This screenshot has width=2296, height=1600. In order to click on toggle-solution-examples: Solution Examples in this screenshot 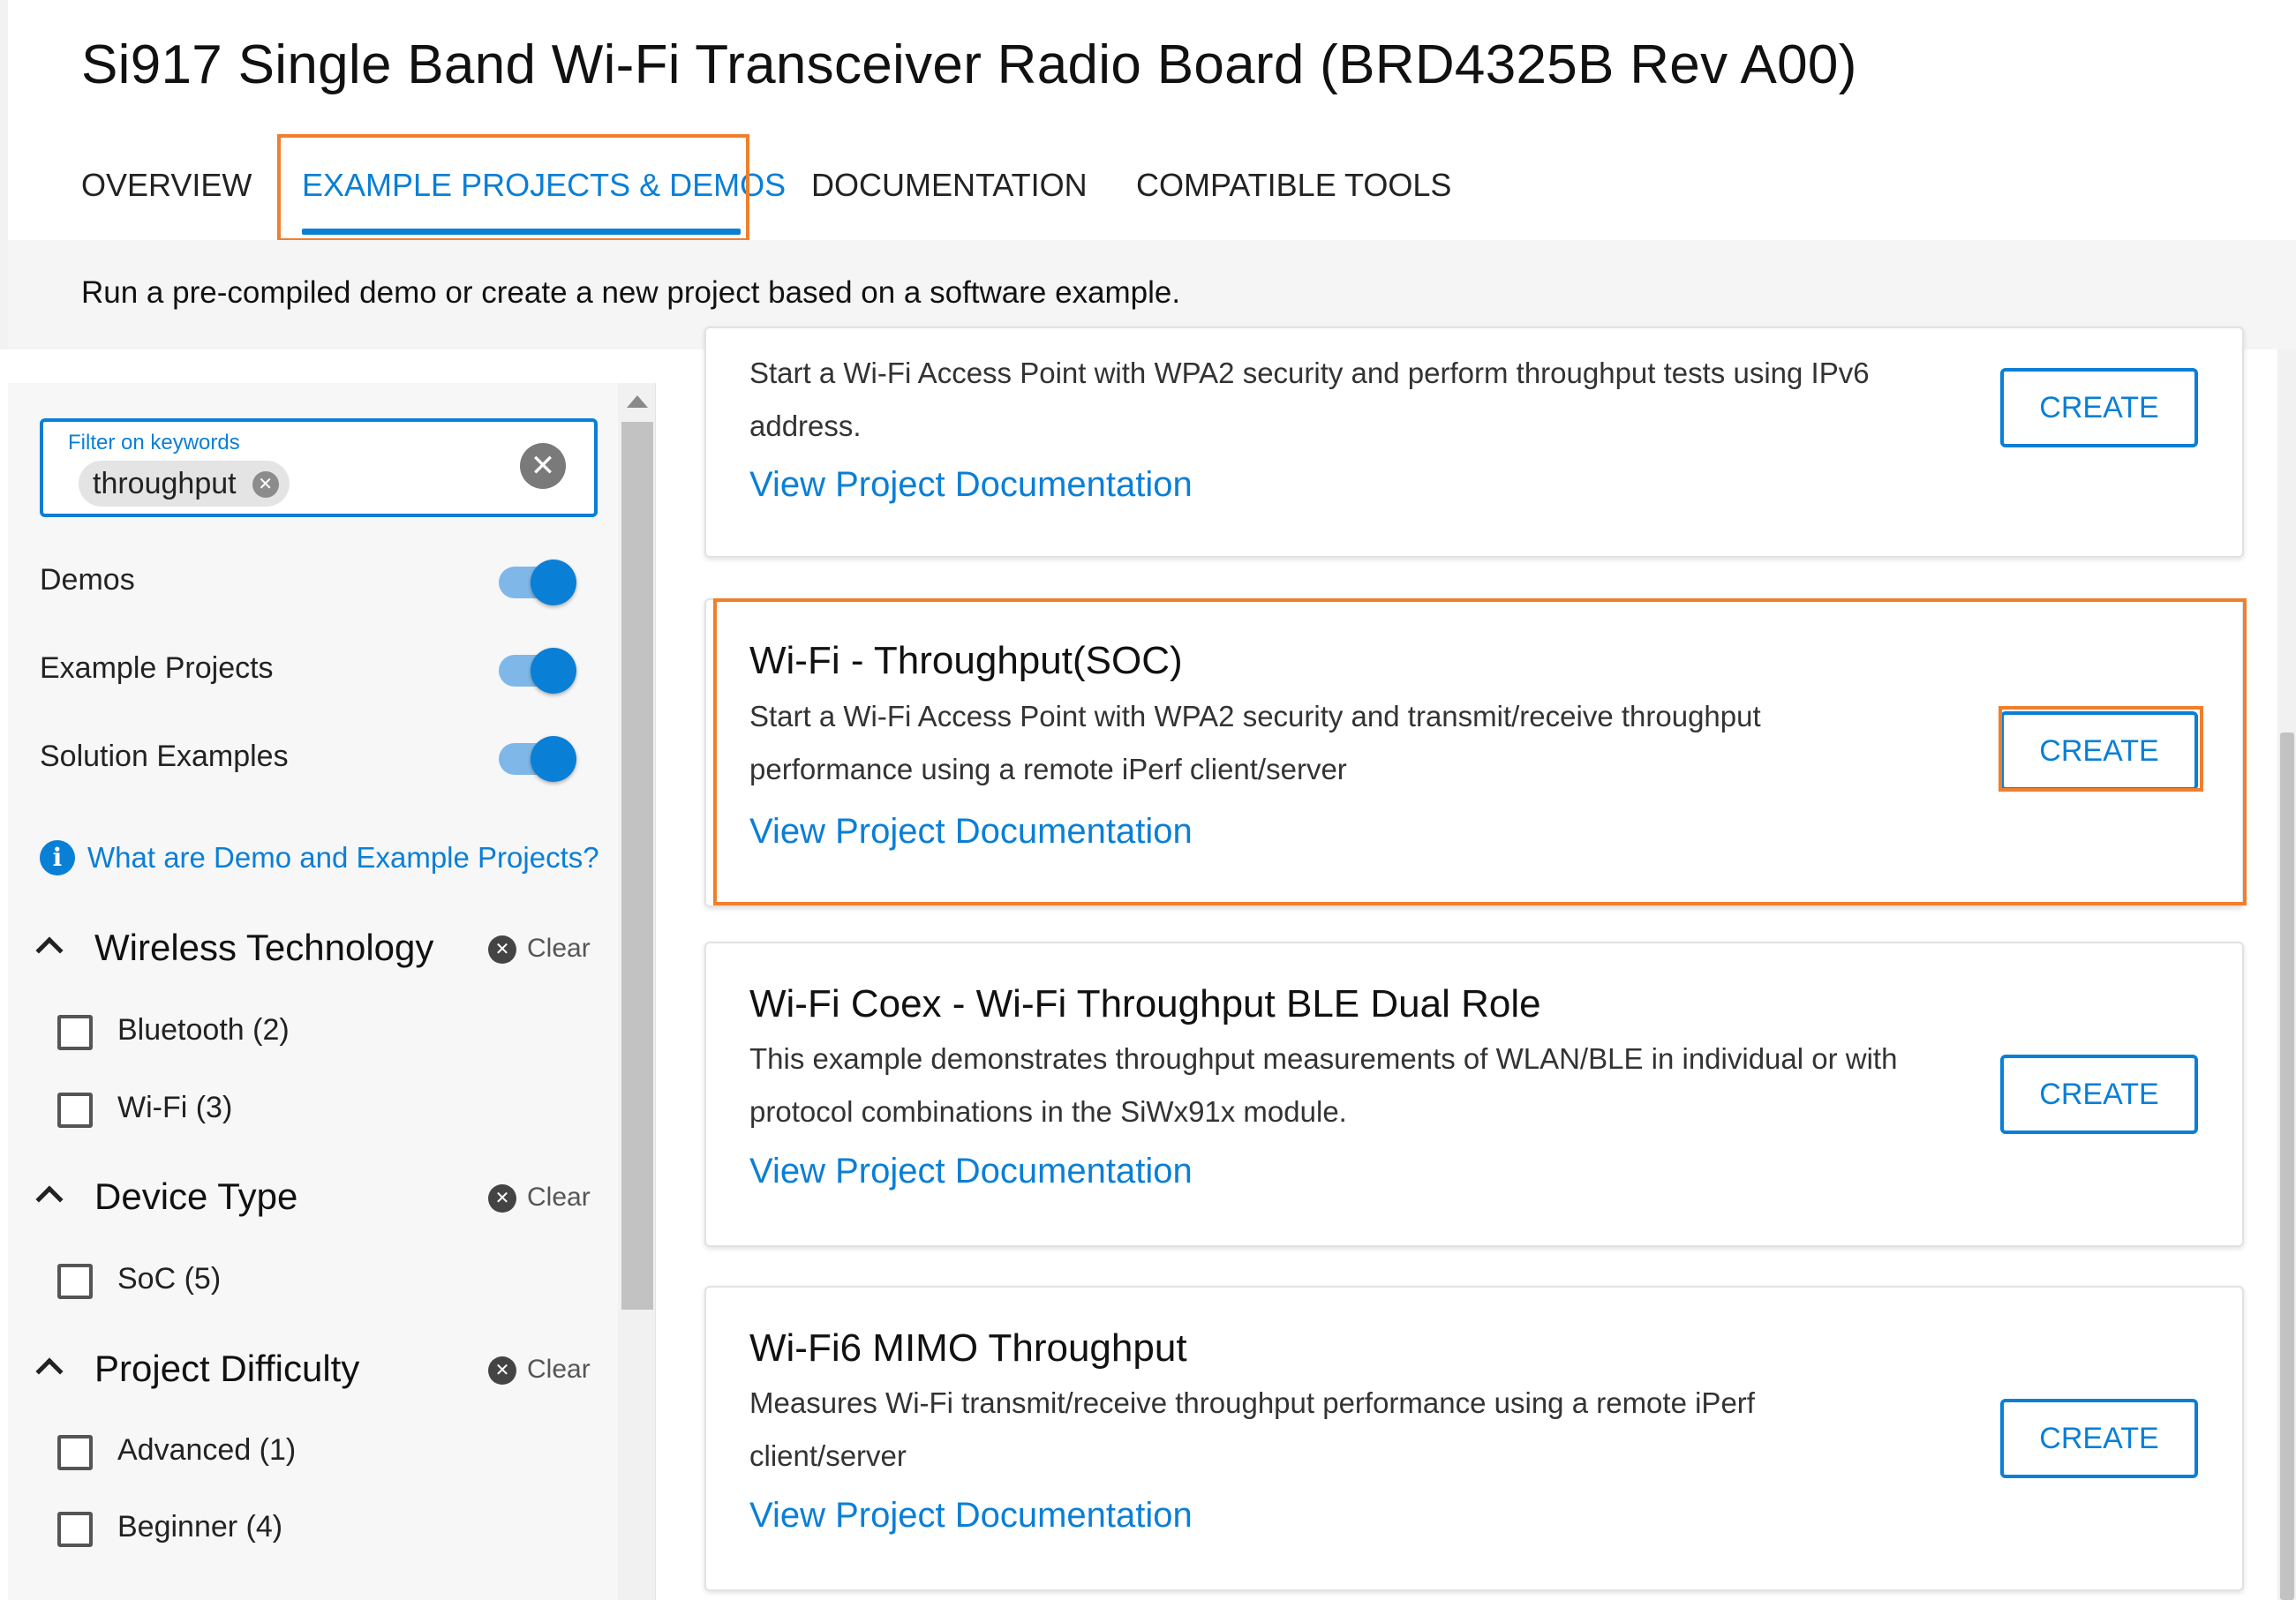, I will do `click(314, 758)`.